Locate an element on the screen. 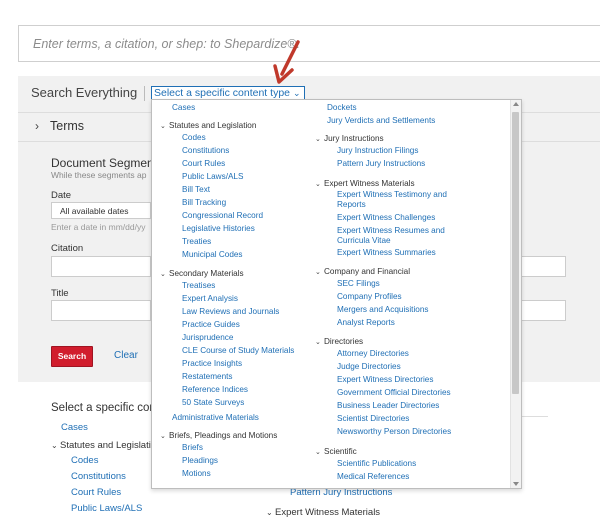 The image size is (600, 522). chevron-right-icon: › is located at coordinates (37, 126).